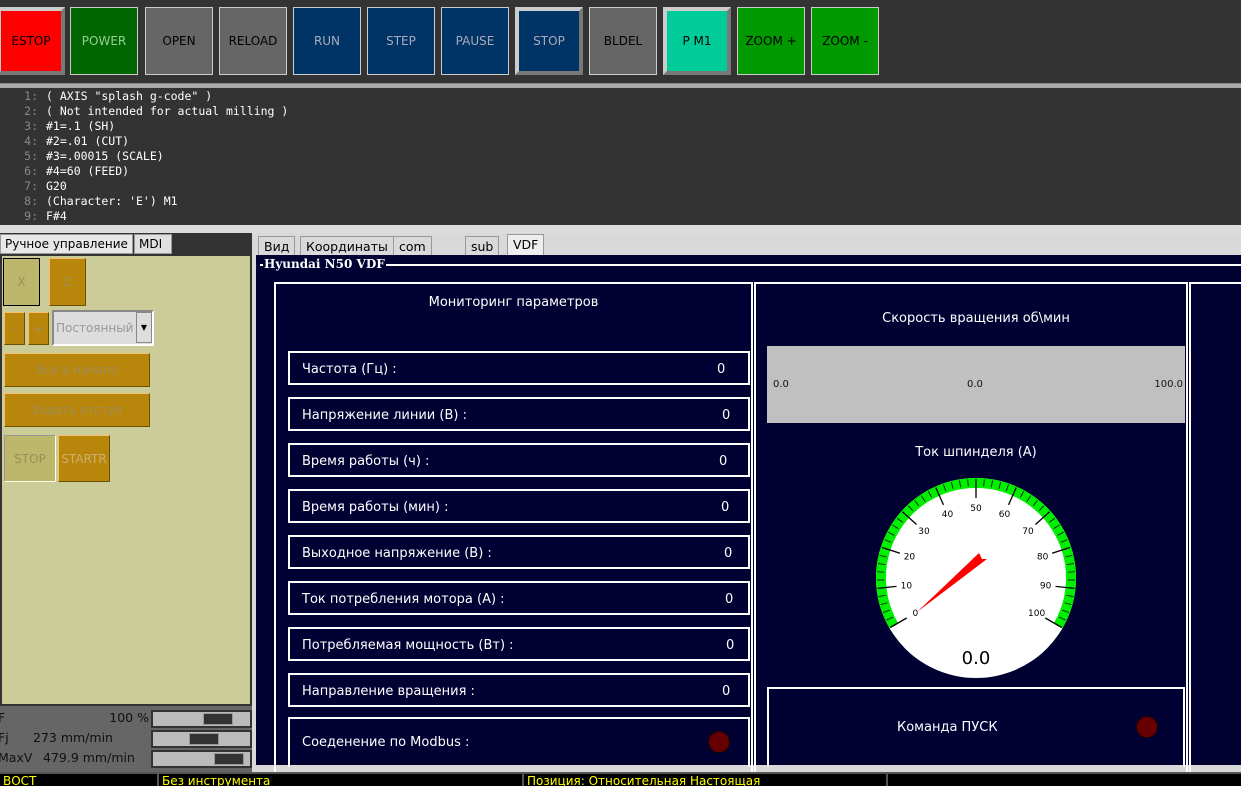  What do you see at coordinates (67, 282) in the screenshot?
I see `axis-z-button: Z` at bounding box center [67, 282].